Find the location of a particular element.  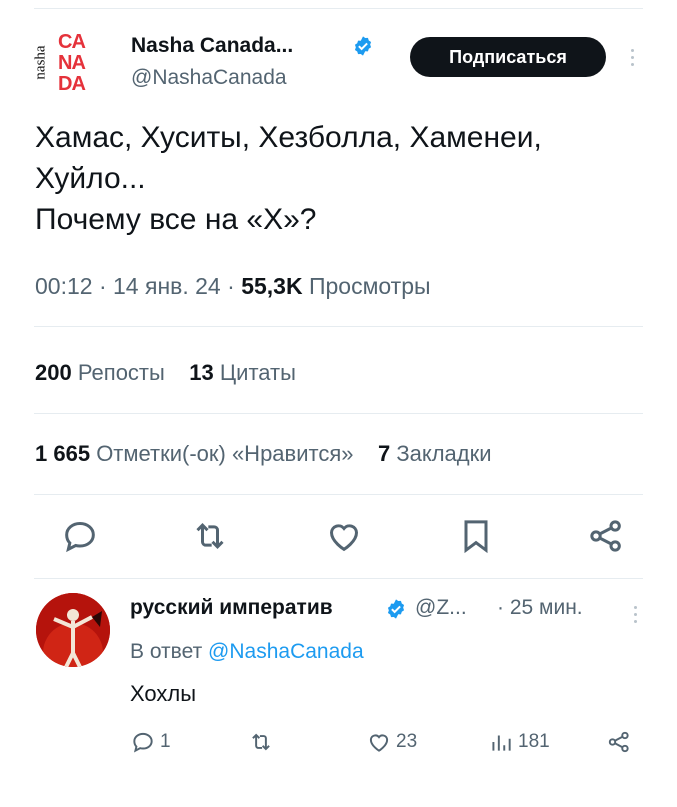

reply-to-line: В ответ @NashaCanada is located at coordinates (247, 651).